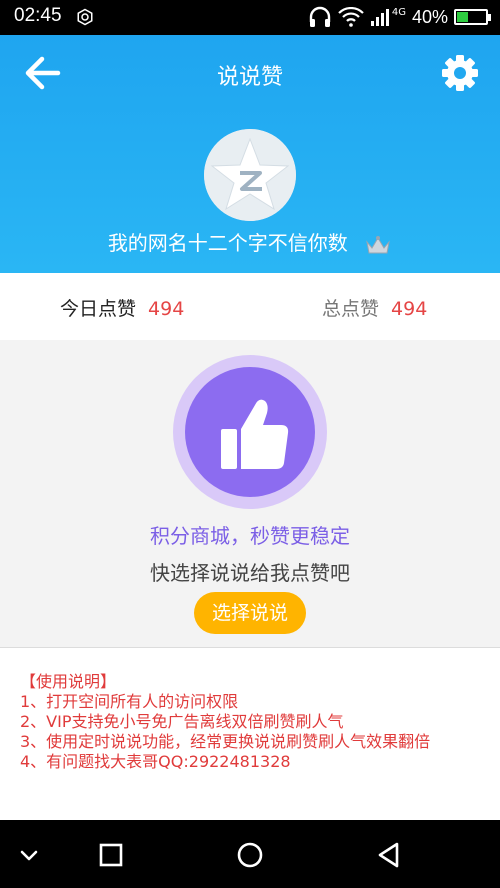  I want to click on total-likes: 总点赞 494, so click(374, 307).